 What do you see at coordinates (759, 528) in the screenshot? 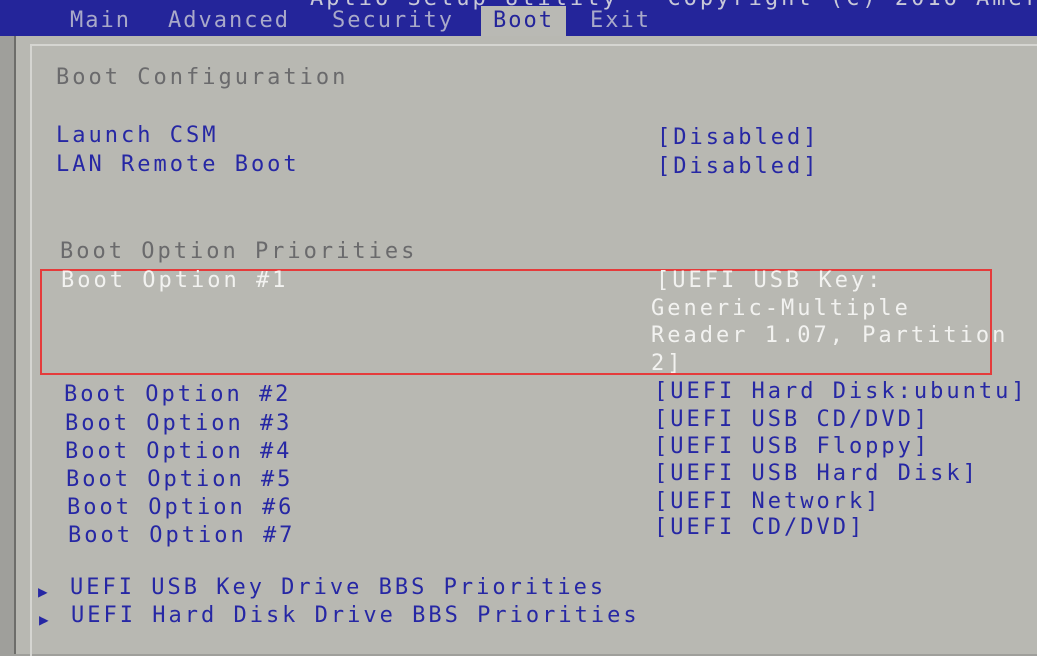
I see `boot-option-7-value: [UEFI CD/DVD]` at bounding box center [759, 528].